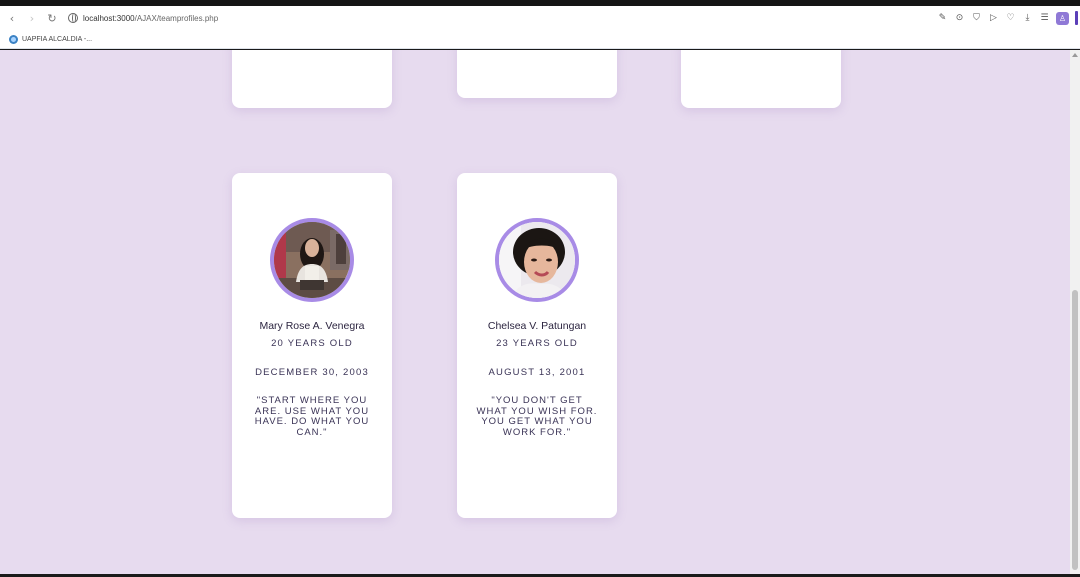 The image size is (1080, 577). I want to click on scrollbar-thumb, so click(1075, 430).